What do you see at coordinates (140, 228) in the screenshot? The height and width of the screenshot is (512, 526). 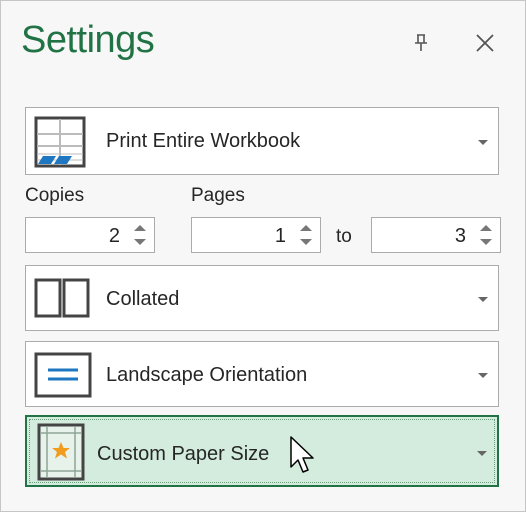 I see `copies-up-arrow-icon` at bounding box center [140, 228].